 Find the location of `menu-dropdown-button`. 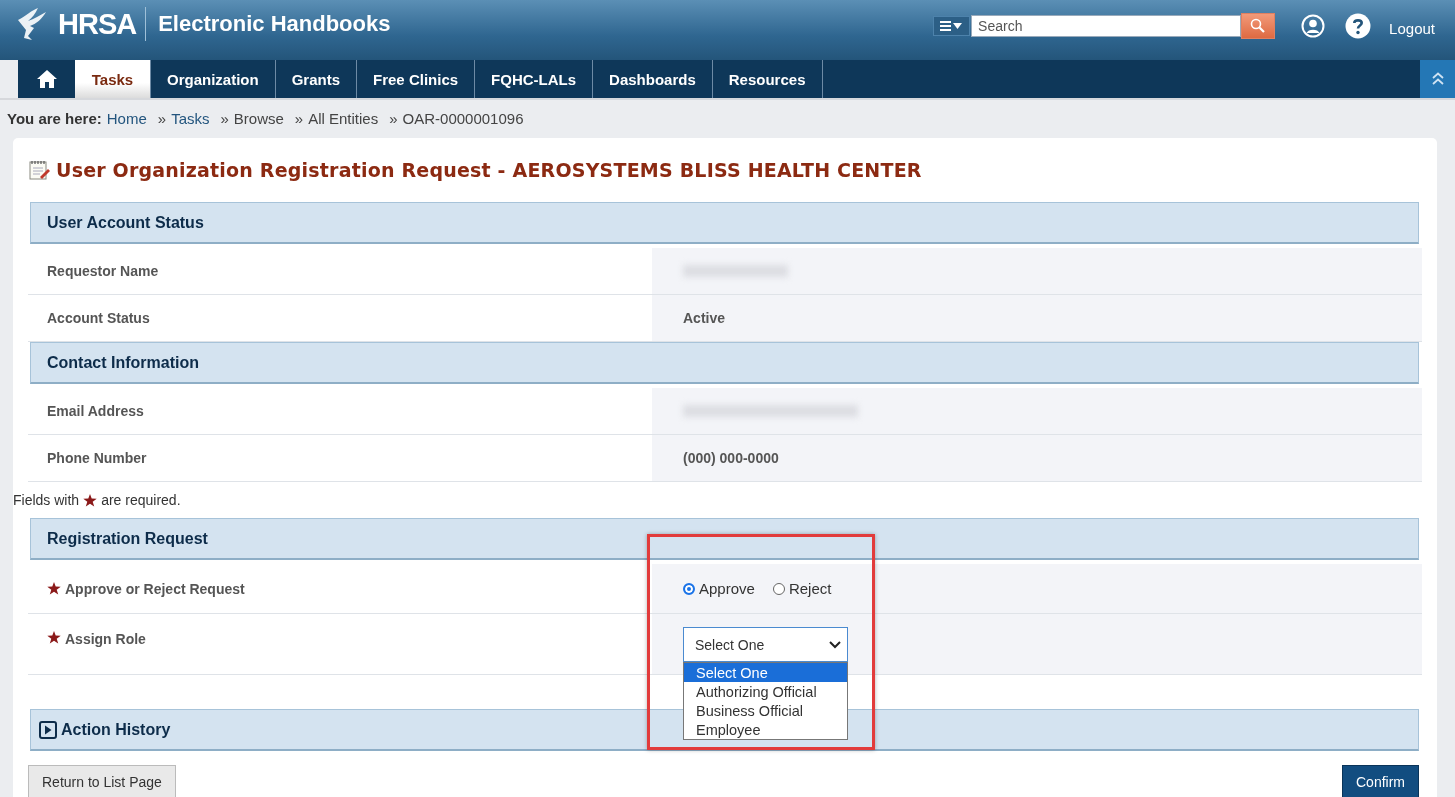

menu-dropdown-button is located at coordinates (952, 26).